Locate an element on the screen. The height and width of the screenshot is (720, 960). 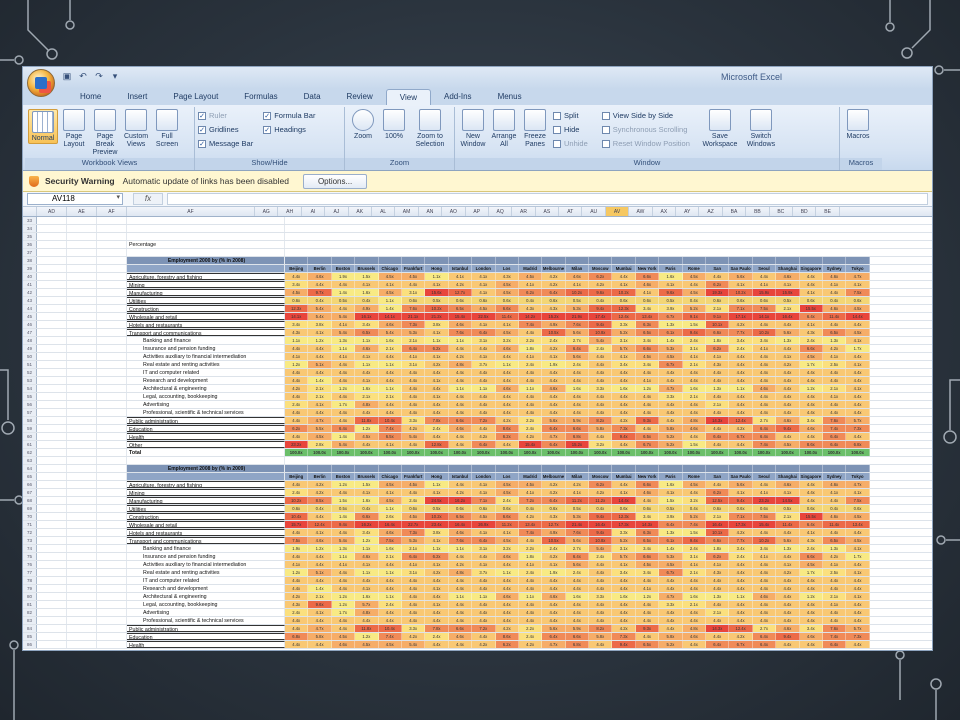
data-cell: 3.8x is located at coordinates (437, 324).